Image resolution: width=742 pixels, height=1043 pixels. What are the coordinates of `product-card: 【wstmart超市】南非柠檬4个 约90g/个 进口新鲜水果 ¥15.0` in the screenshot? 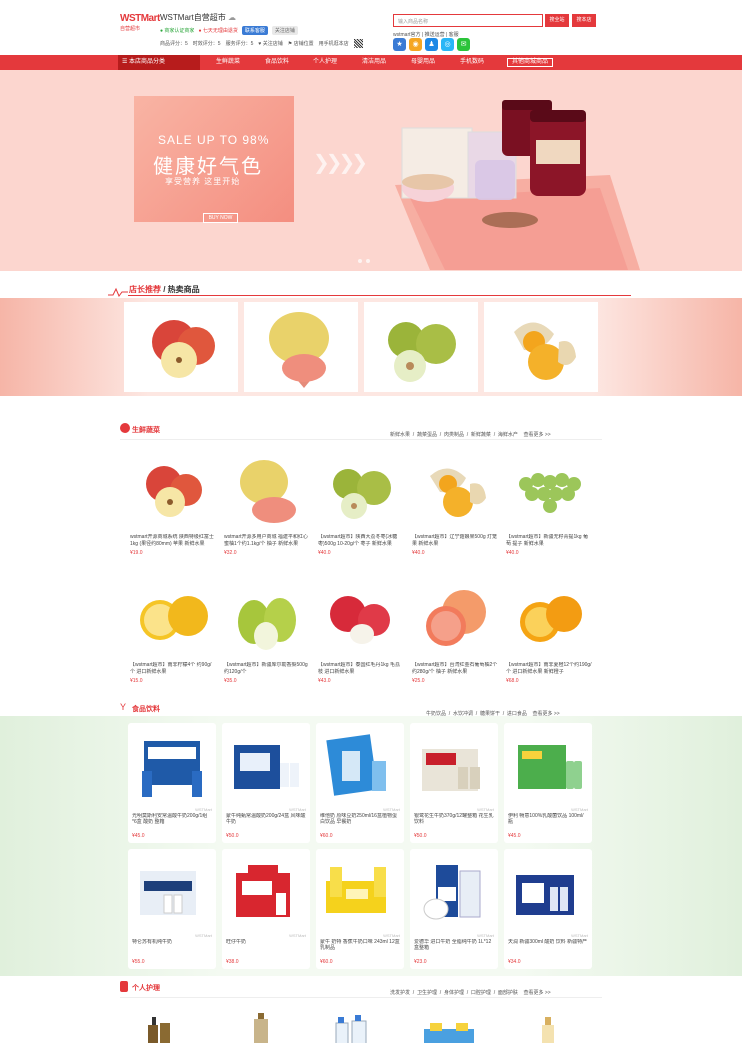 It's located at (173, 633).